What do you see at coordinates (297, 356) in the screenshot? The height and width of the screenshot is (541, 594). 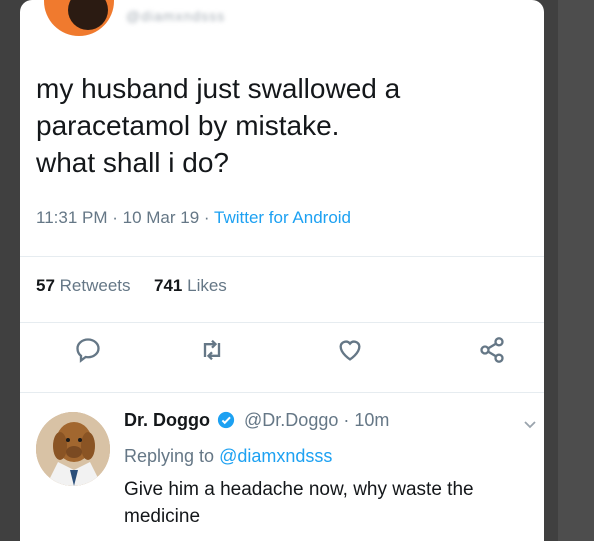 I see `action-bar` at bounding box center [297, 356].